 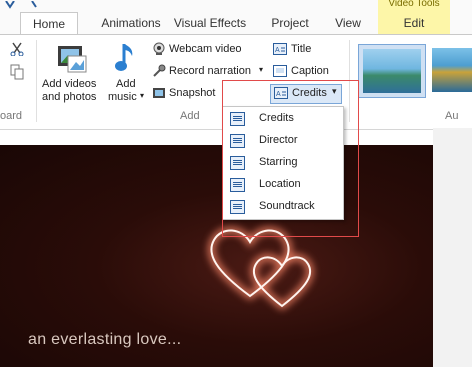 What do you see at coordinates (392, 71) in the screenshot?
I see `autotheme-thumbnail-selected` at bounding box center [392, 71].